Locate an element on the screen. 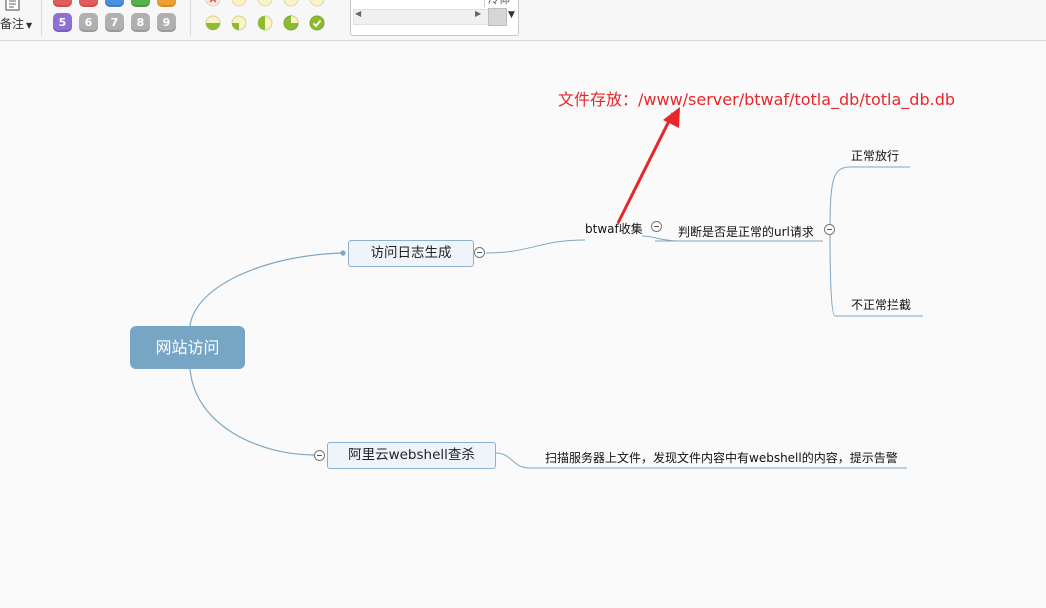 The width and height of the screenshot is (1046, 608). priority-5-icon: 5 is located at coordinates (62, 22).